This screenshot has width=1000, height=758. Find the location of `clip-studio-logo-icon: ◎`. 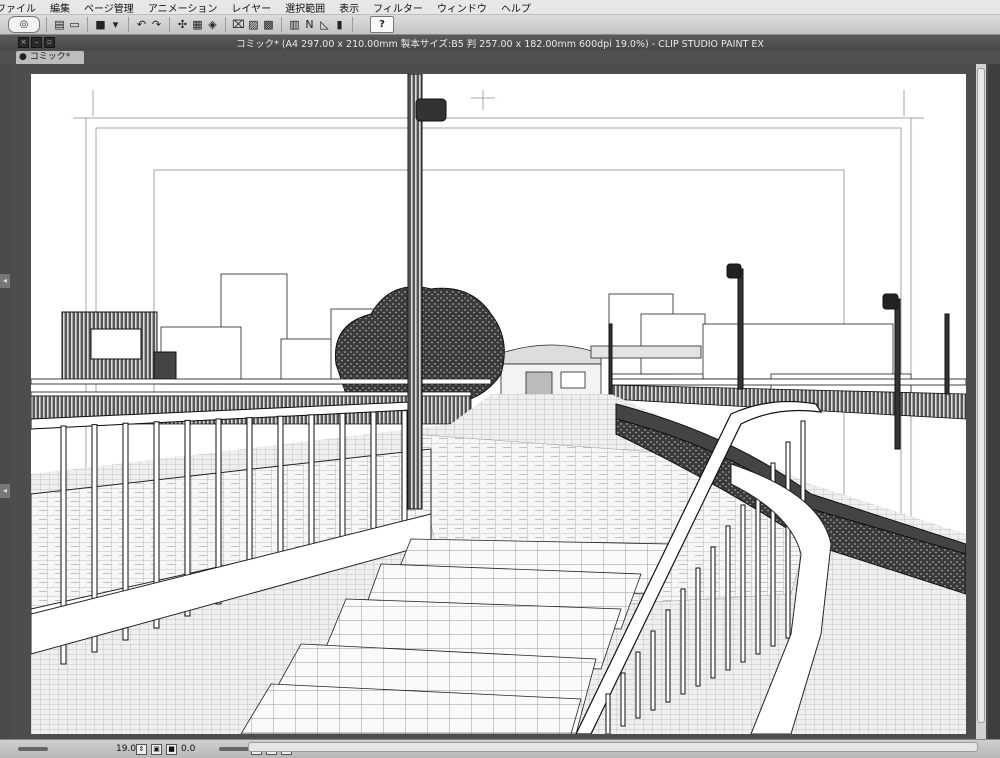

clip-studio-logo-icon: ◎ is located at coordinates (24, 24).